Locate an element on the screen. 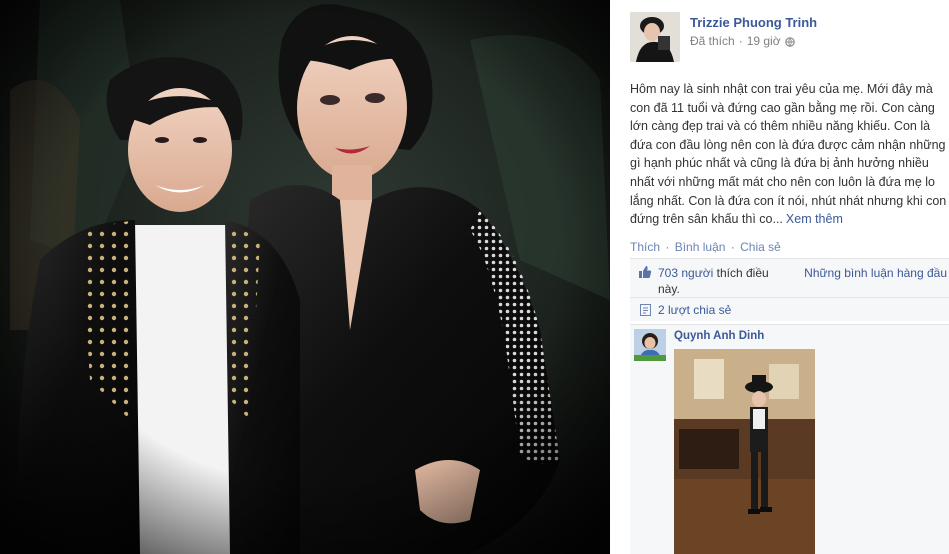 The height and width of the screenshot is (554, 949). post-actions: Thích · Bình luận · Chia sẻ is located at coordinates (705, 247).